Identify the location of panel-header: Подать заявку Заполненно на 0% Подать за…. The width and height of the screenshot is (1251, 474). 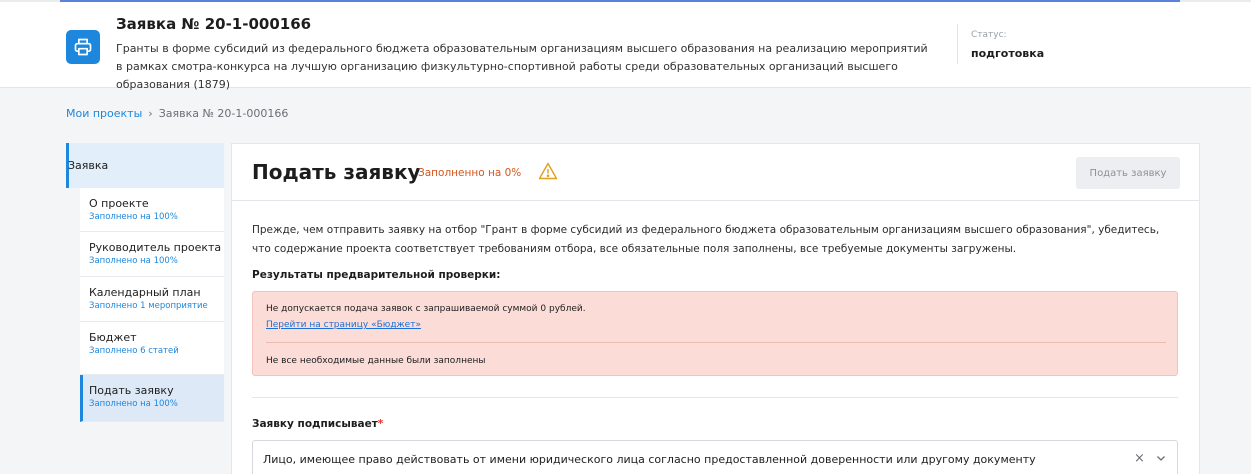
(715, 172).